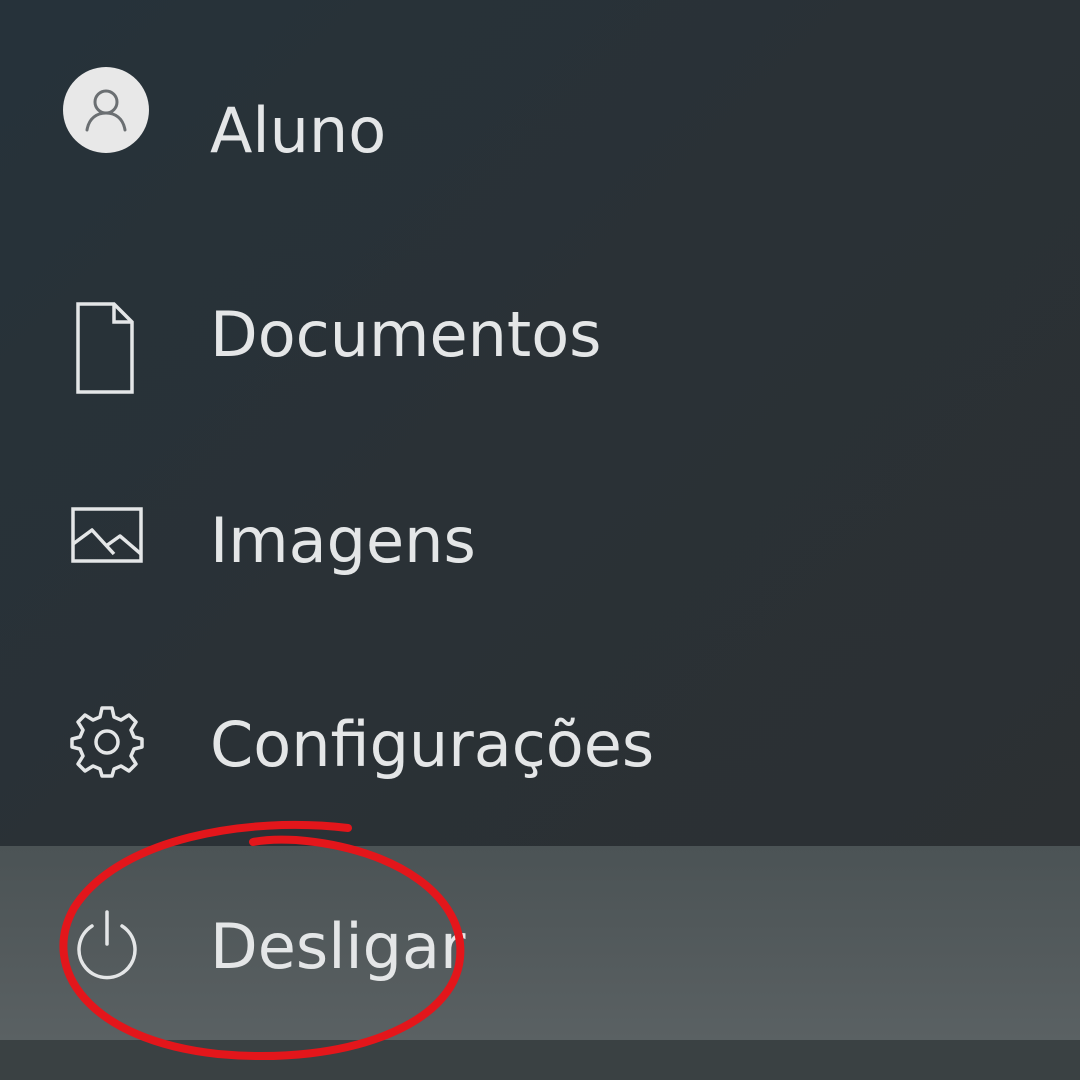 Image resolution: width=1080 pixels, height=1080 pixels. I want to click on menu-item-label: Aluno, so click(298, 130).